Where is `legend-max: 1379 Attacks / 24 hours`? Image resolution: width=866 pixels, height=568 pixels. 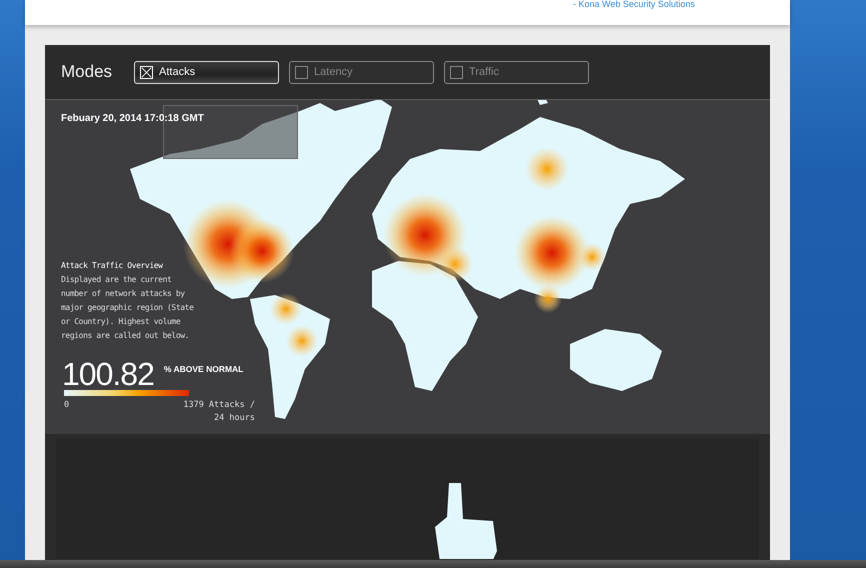
legend-max: 1379 Attacks / 24 hours is located at coordinates (219, 412).